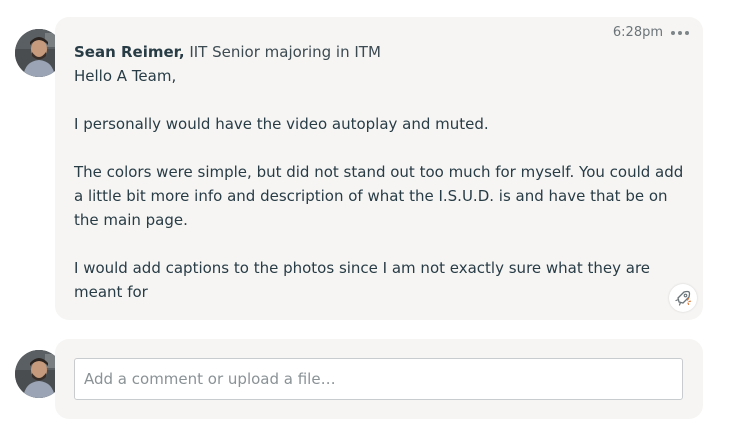 The height and width of the screenshot is (436, 744). I want to click on boost-rocket-icon, so click(683, 298).